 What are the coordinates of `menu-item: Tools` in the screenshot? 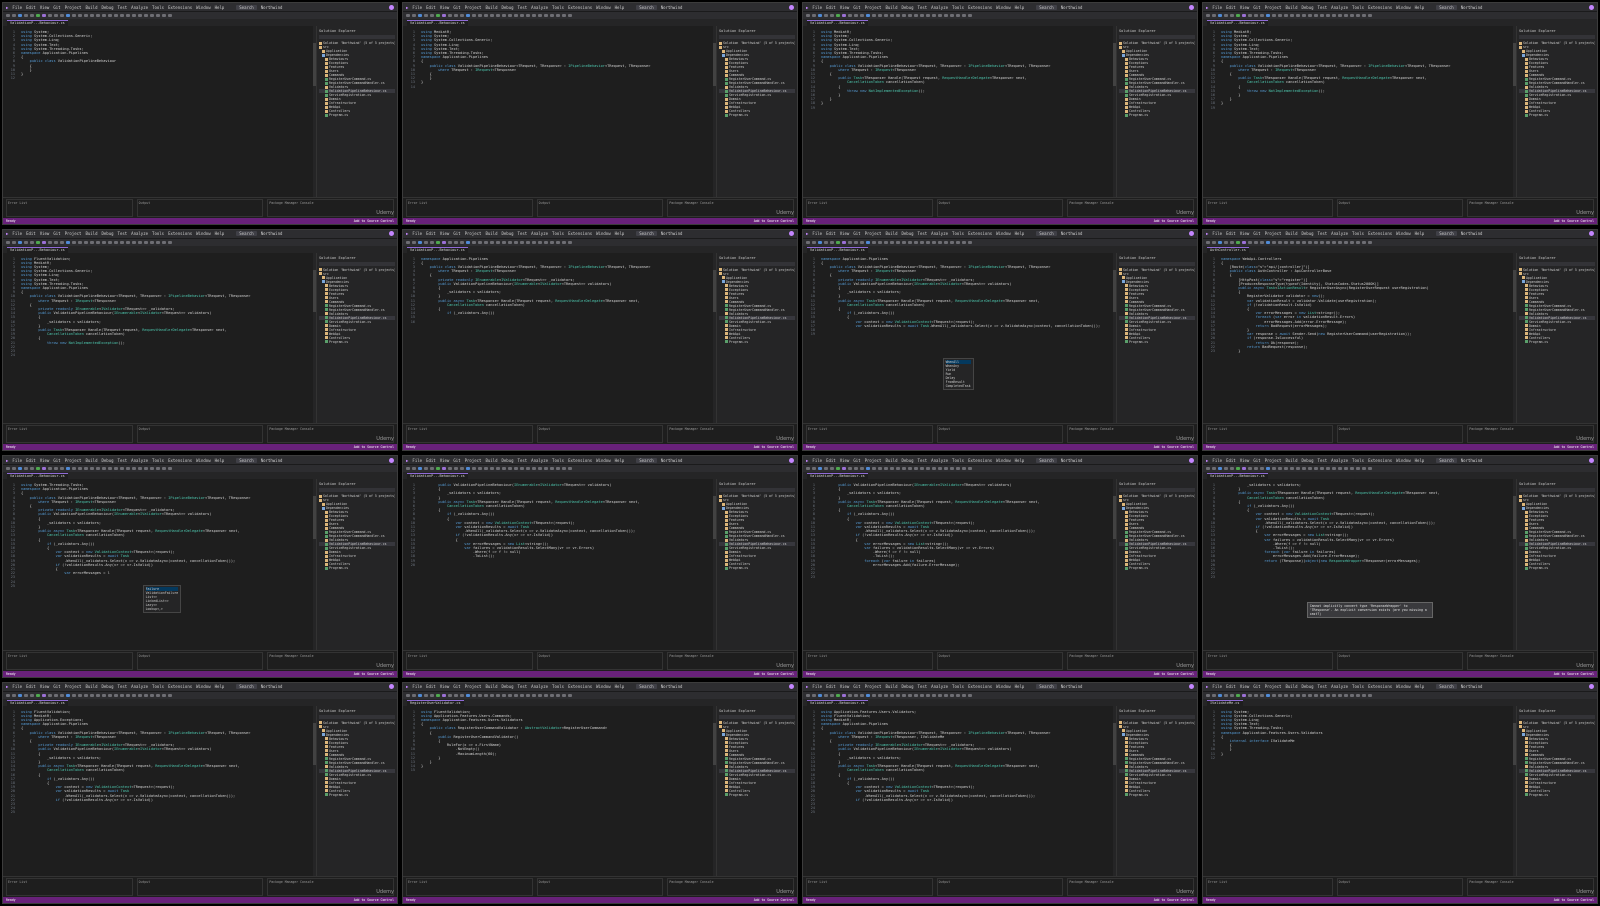 It's located at (558, 460).